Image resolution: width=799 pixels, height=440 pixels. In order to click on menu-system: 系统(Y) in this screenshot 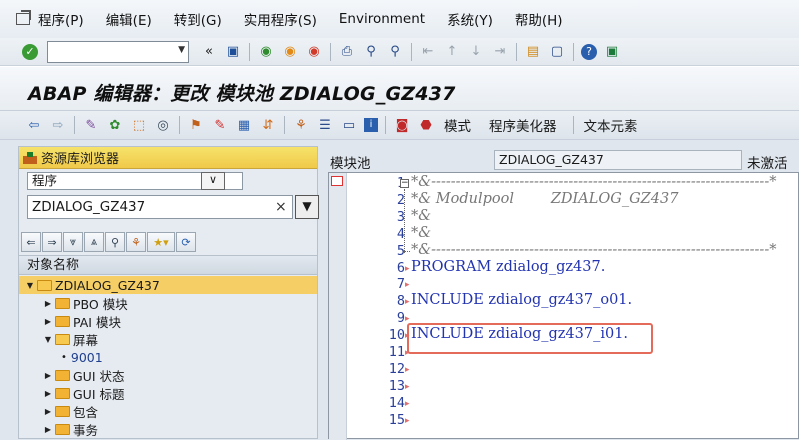, I will do `click(470, 19)`.